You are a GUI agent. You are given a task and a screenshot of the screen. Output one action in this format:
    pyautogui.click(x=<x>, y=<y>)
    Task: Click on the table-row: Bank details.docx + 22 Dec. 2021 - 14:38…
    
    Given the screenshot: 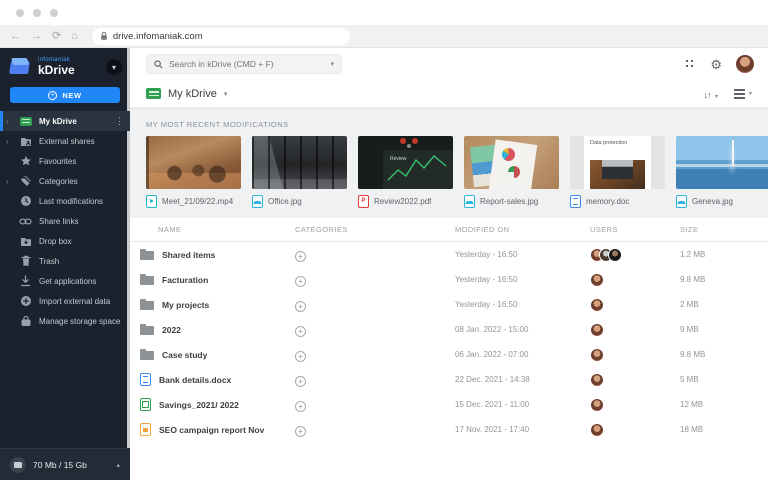 What is the action you would take?
    pyautogui.click(x=449, y=379)
    